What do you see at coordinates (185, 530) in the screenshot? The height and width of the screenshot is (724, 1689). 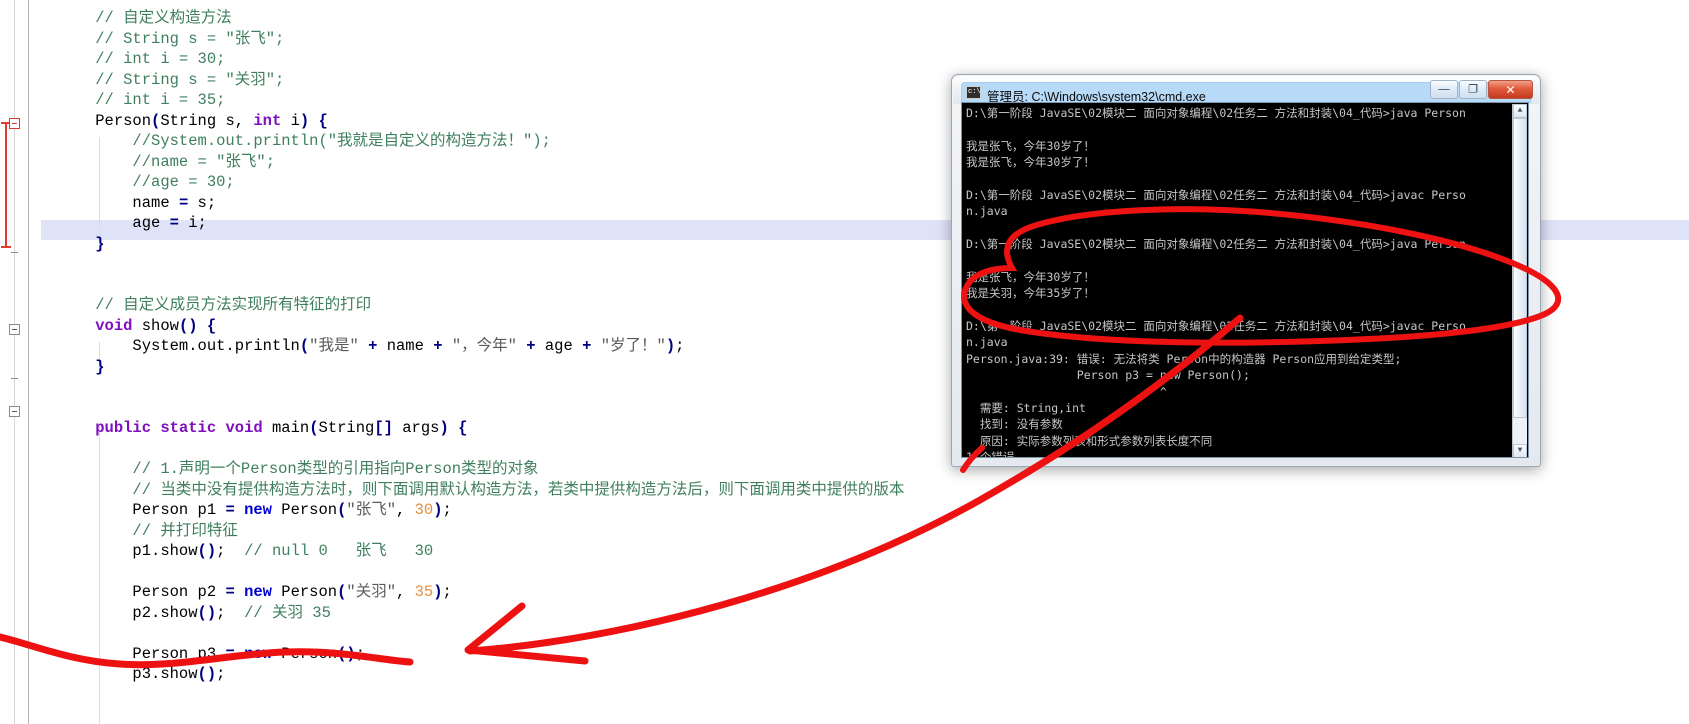 I see `code-line: // 并打印特征` at bounding box center [185, 530].